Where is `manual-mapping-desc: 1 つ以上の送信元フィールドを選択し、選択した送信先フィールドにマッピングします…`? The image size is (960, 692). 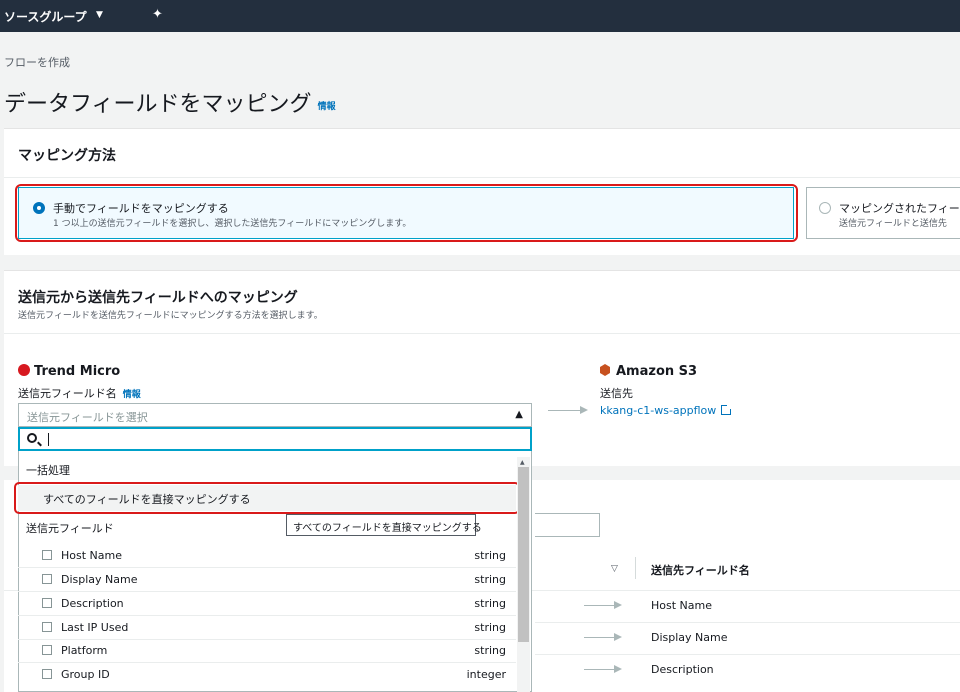 manual-mapping-desc: 1 つ以上の送信元フィールドを選択し、選択した送信先フィールドにマッピングします… is located at coordinates (232, 224).